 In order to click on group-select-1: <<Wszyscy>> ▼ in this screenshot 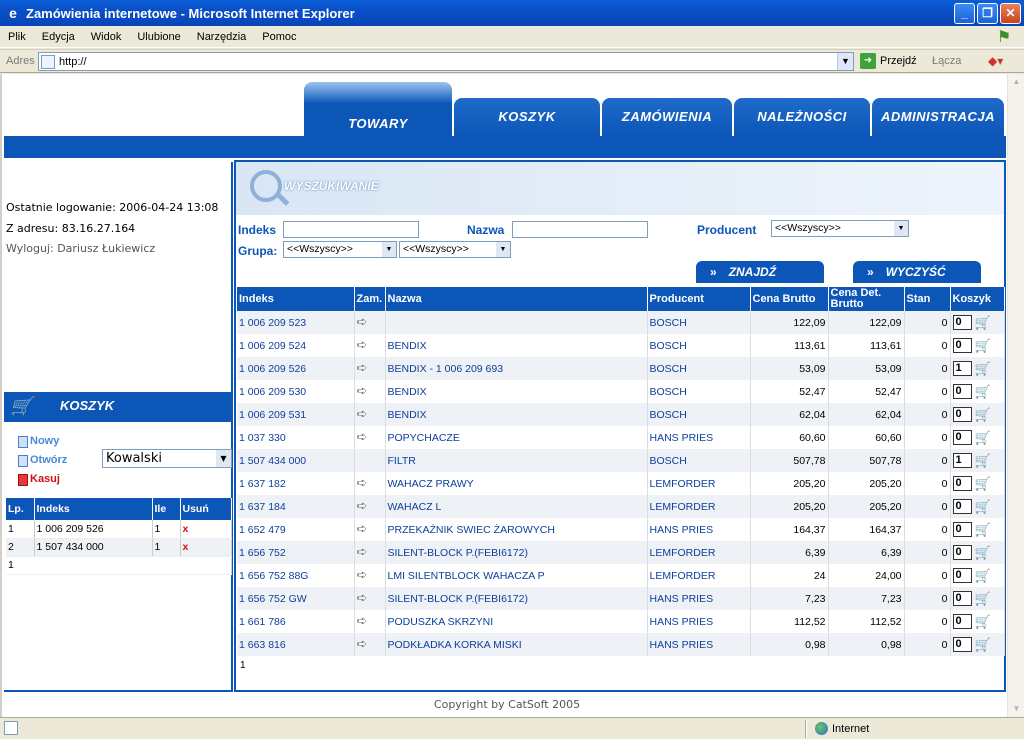, I will do `click(340, 249)`.